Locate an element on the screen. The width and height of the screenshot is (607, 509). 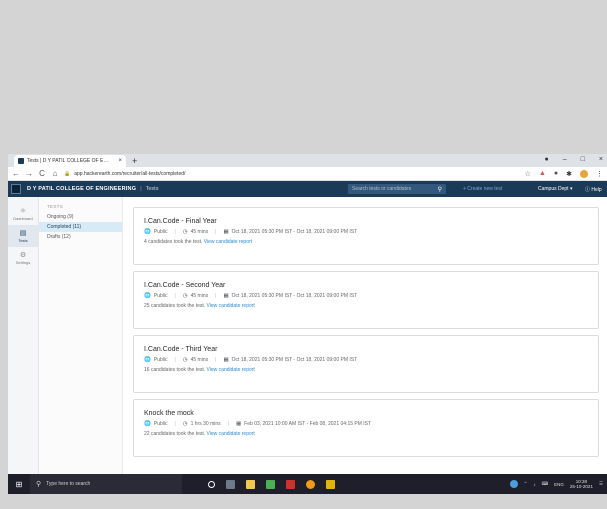
rail-item-dashboard: ⚛ Dashboard is located at coordinates (23, 214).